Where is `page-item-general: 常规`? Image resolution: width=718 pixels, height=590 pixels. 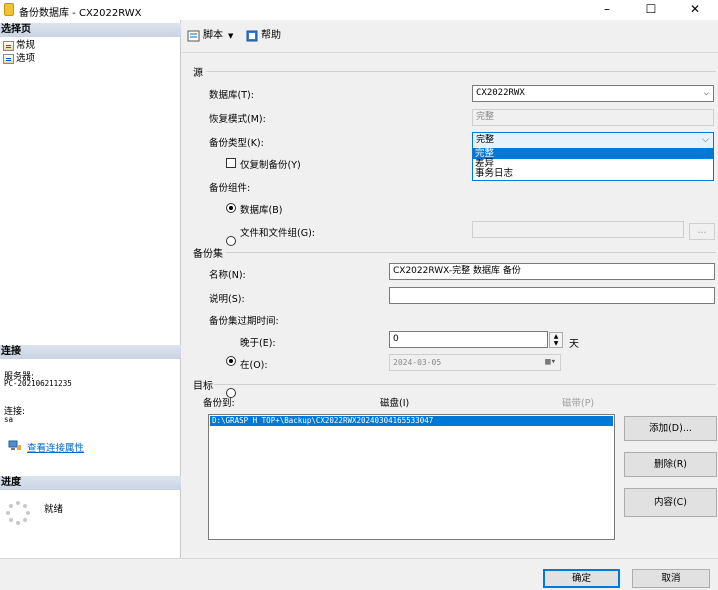 page-item-general: 常规 is located at coordinates (19, 46).